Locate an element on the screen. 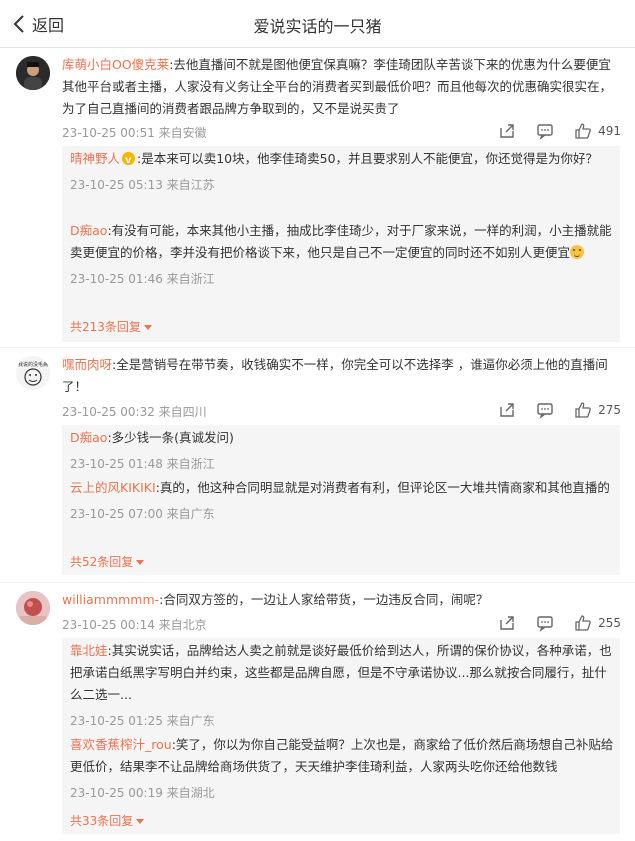 The width and height of the screenshot is (635, 841). top-bar: 返回 爱说实话的一只猪 is located at coordinates (317, 24).